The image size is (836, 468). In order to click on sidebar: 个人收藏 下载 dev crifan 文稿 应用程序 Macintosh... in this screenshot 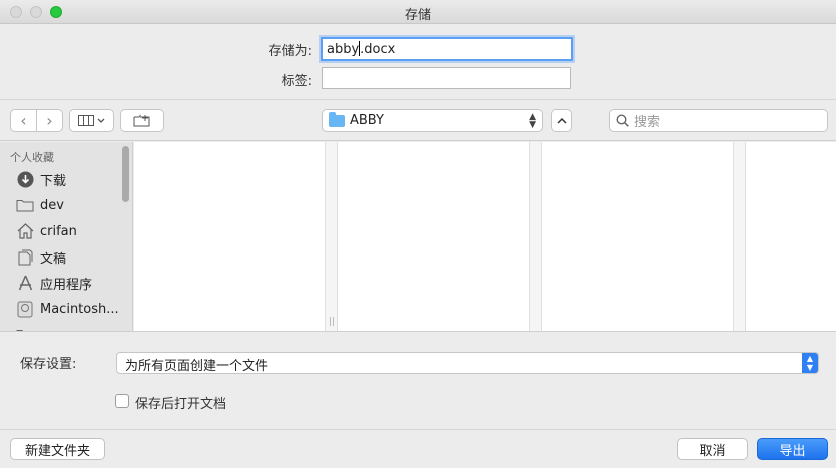, I will do `click(66, 236)`.